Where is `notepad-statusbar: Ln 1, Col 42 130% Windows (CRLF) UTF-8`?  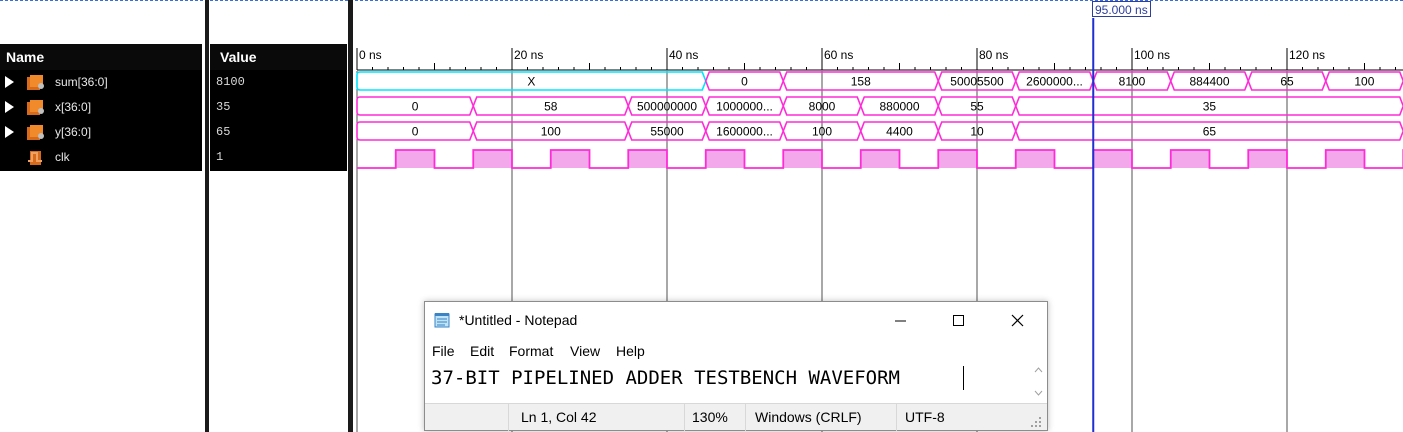 notepad-statusbar: Ln 1, Col 42 130% Windows (CRLF) UTF-8 is located at coordinates (736, 417).